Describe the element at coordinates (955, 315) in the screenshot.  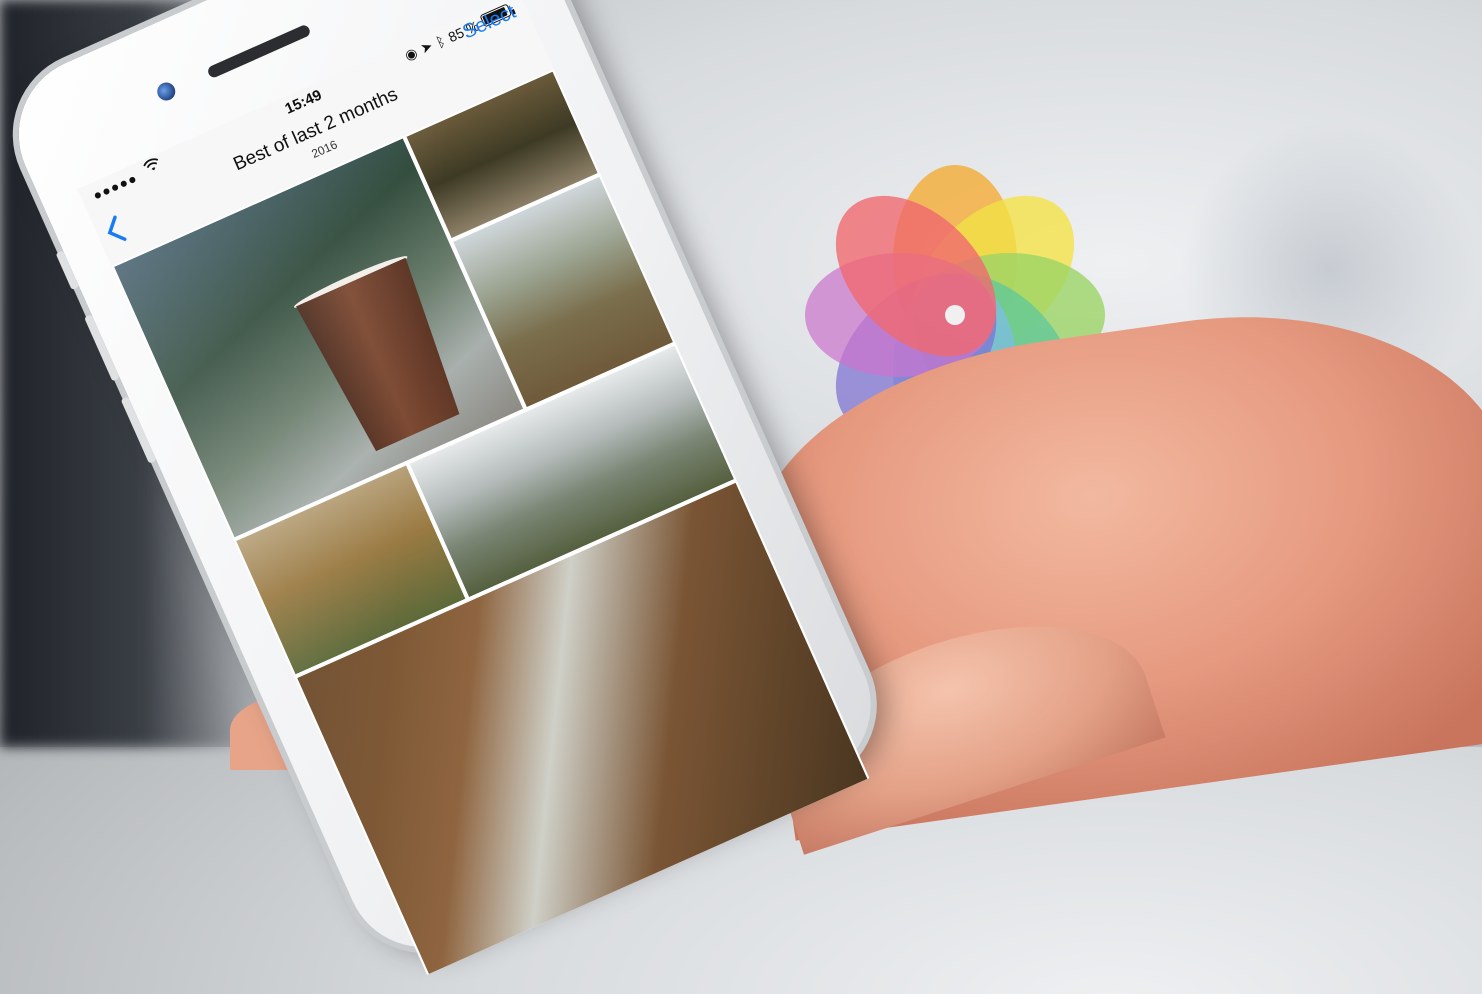
I see `logo-center` at that location.